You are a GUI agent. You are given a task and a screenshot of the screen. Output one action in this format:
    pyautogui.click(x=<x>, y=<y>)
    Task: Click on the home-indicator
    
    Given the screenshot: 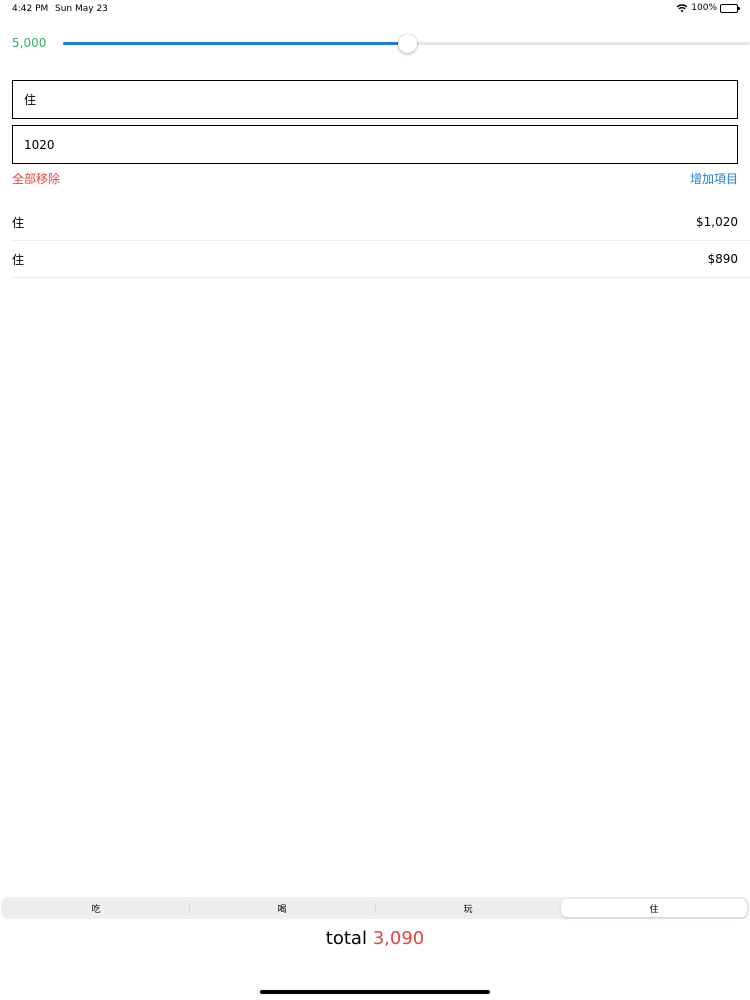 What is the action you would take?
    pyautogui.click(x=375, y=992)
    